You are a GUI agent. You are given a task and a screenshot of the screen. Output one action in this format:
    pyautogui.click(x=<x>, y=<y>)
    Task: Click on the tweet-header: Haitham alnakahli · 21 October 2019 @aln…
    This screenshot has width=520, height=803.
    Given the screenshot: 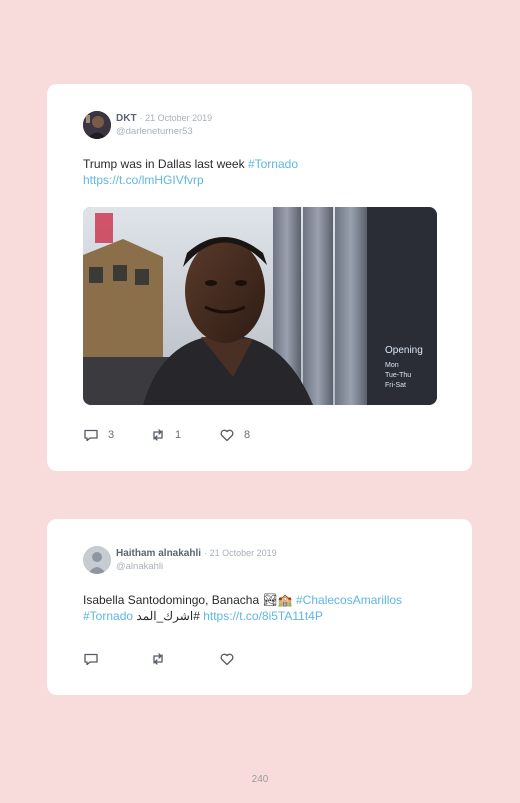 What is the action you would take?
    pyautogui.click(x=263, y=561)
    